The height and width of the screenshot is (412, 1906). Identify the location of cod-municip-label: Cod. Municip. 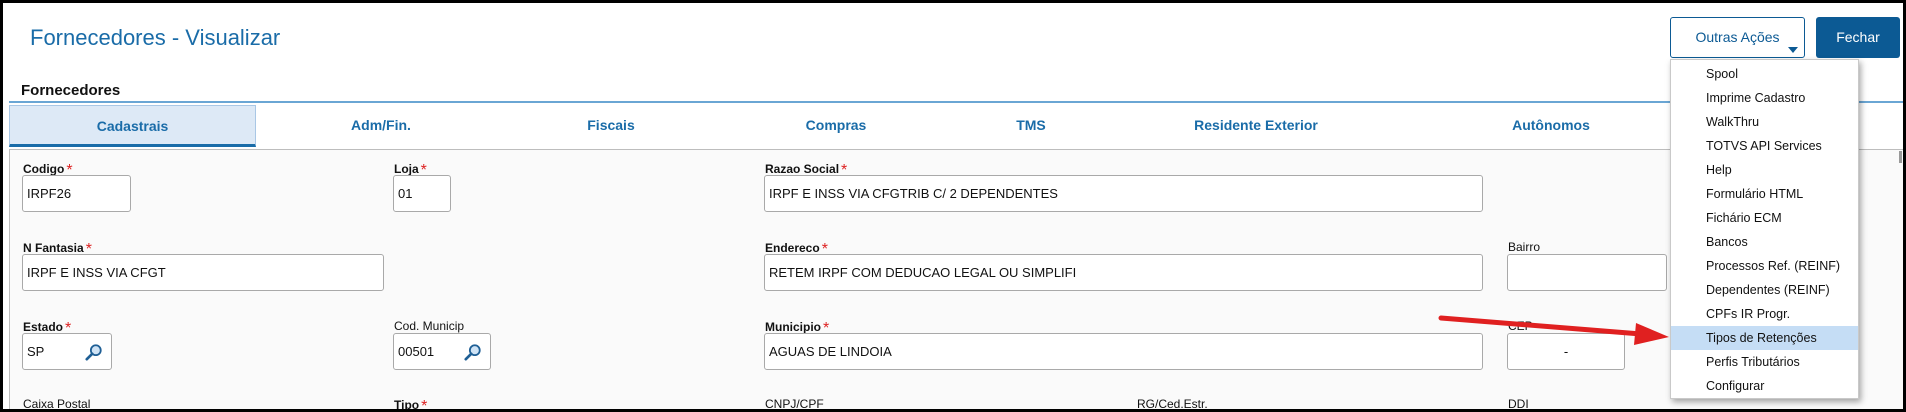
(429, 326).